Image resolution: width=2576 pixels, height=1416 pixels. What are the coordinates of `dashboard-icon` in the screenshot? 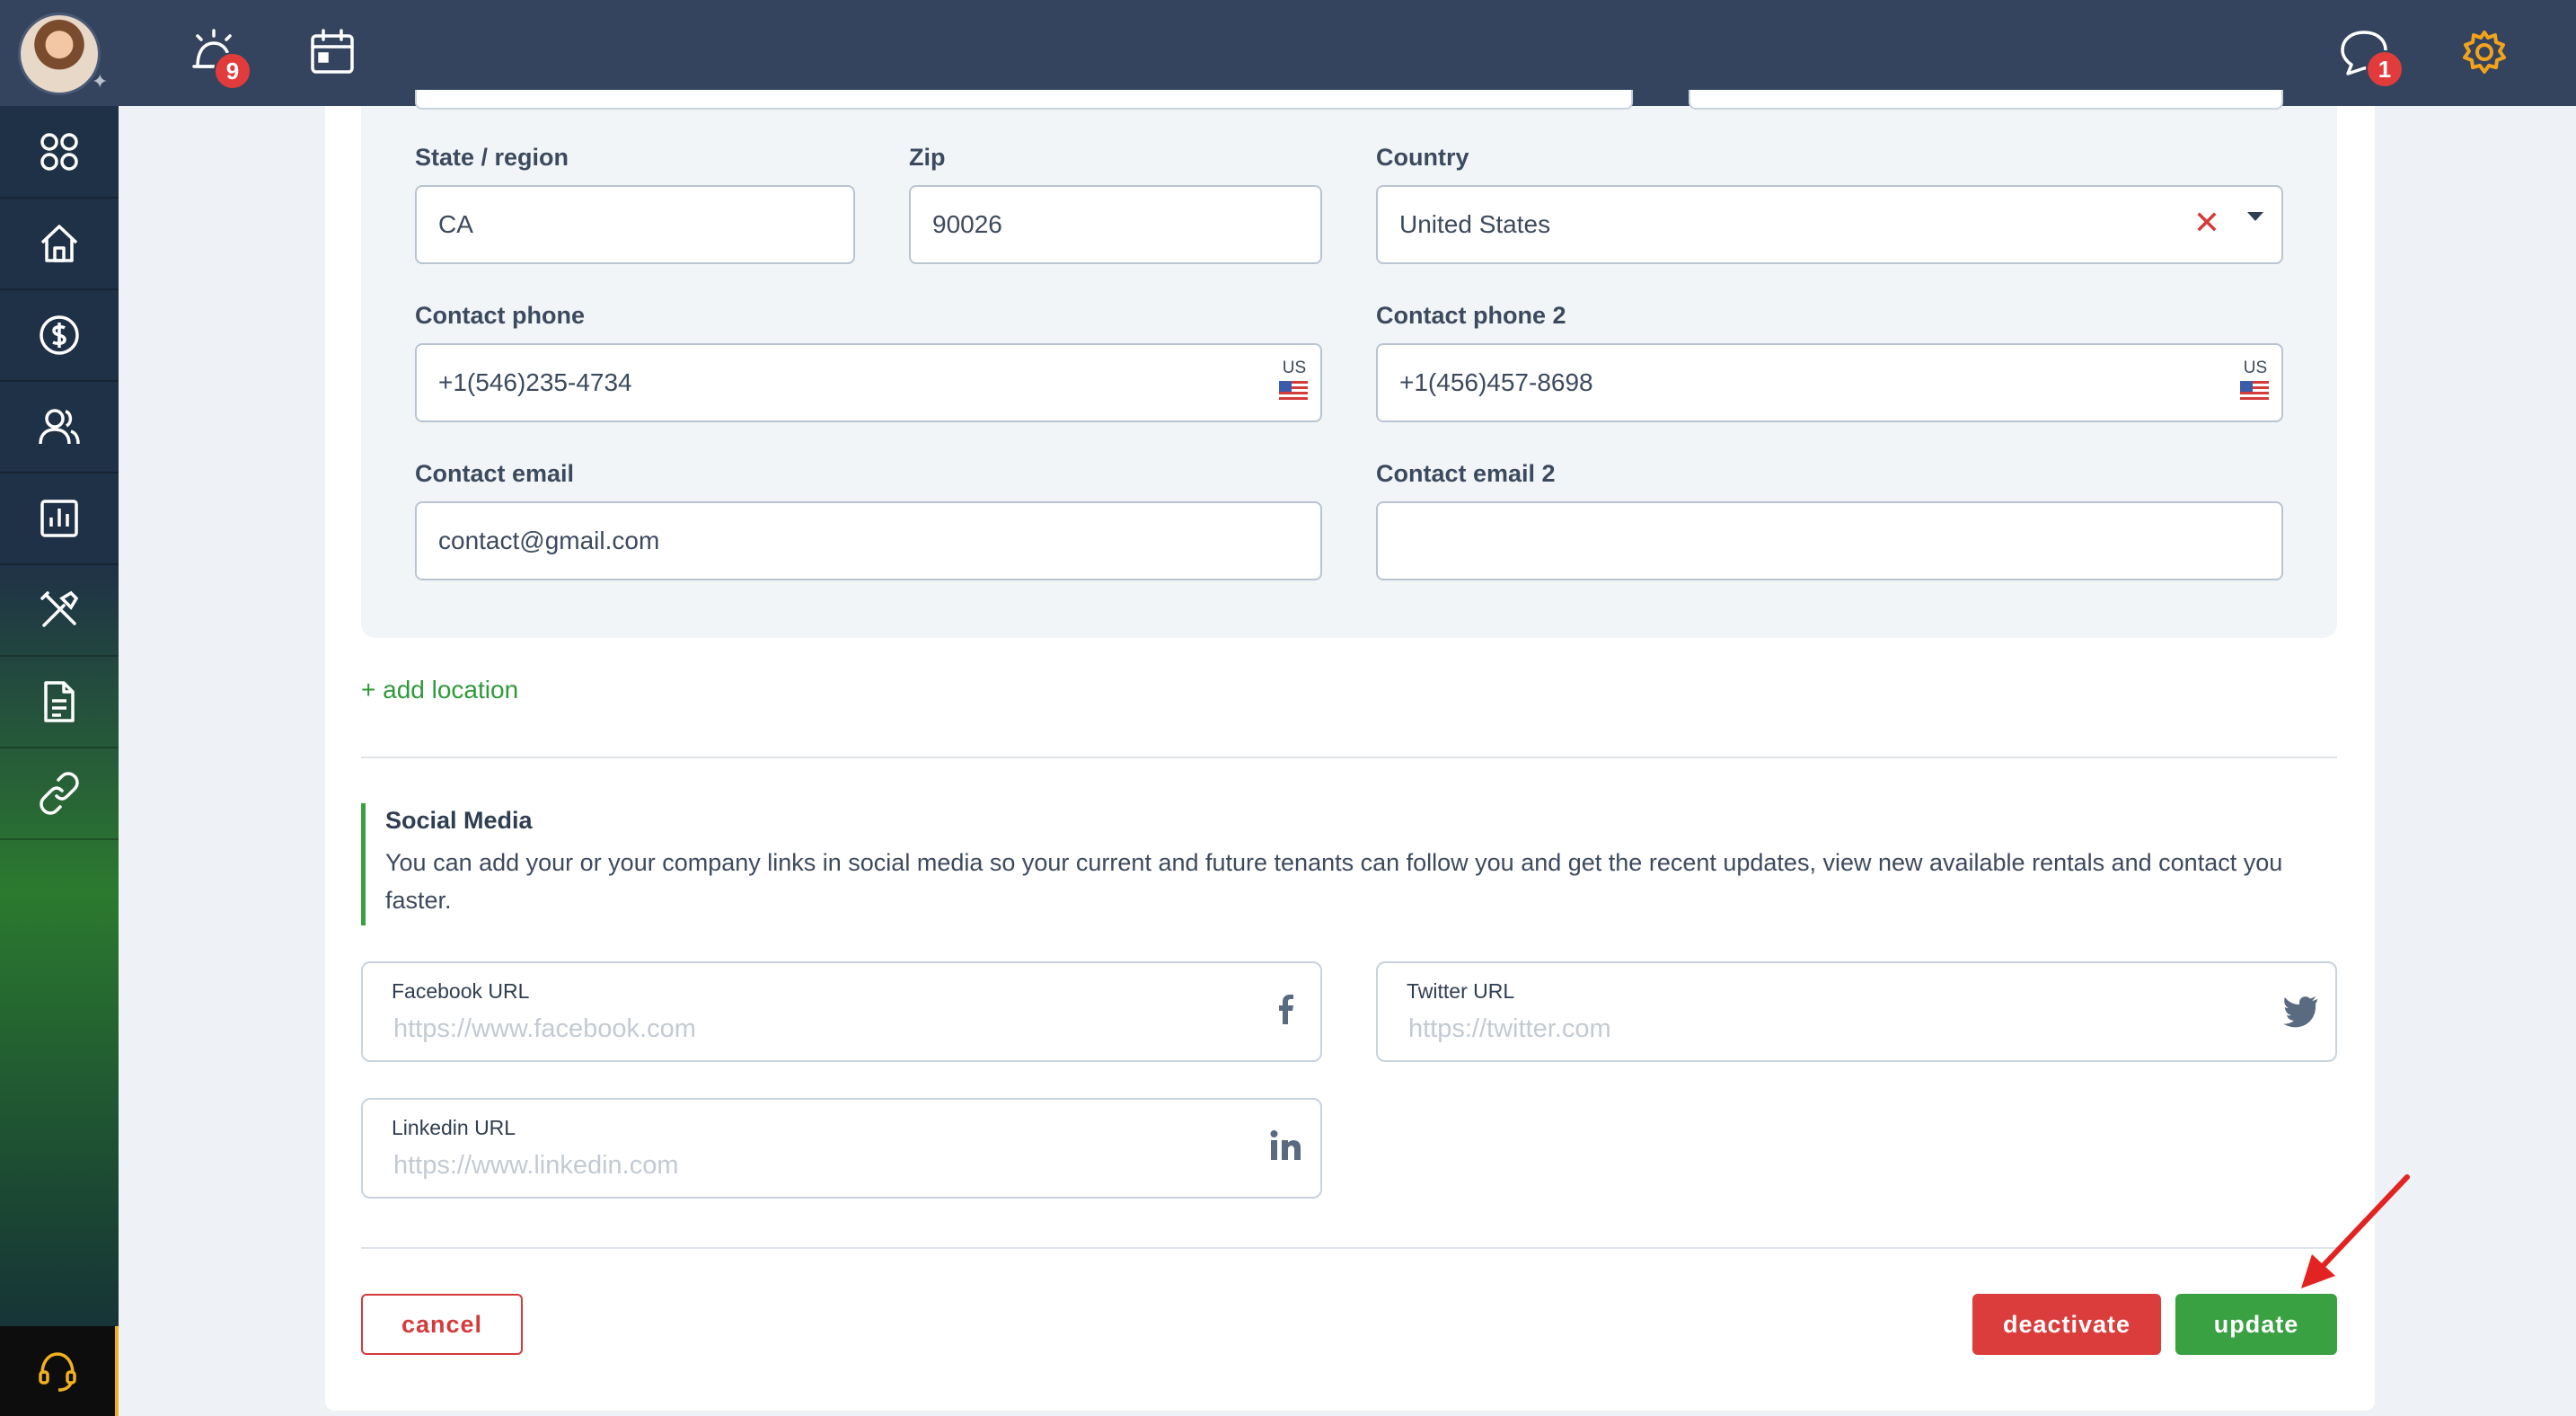 It's located at (59, 152).